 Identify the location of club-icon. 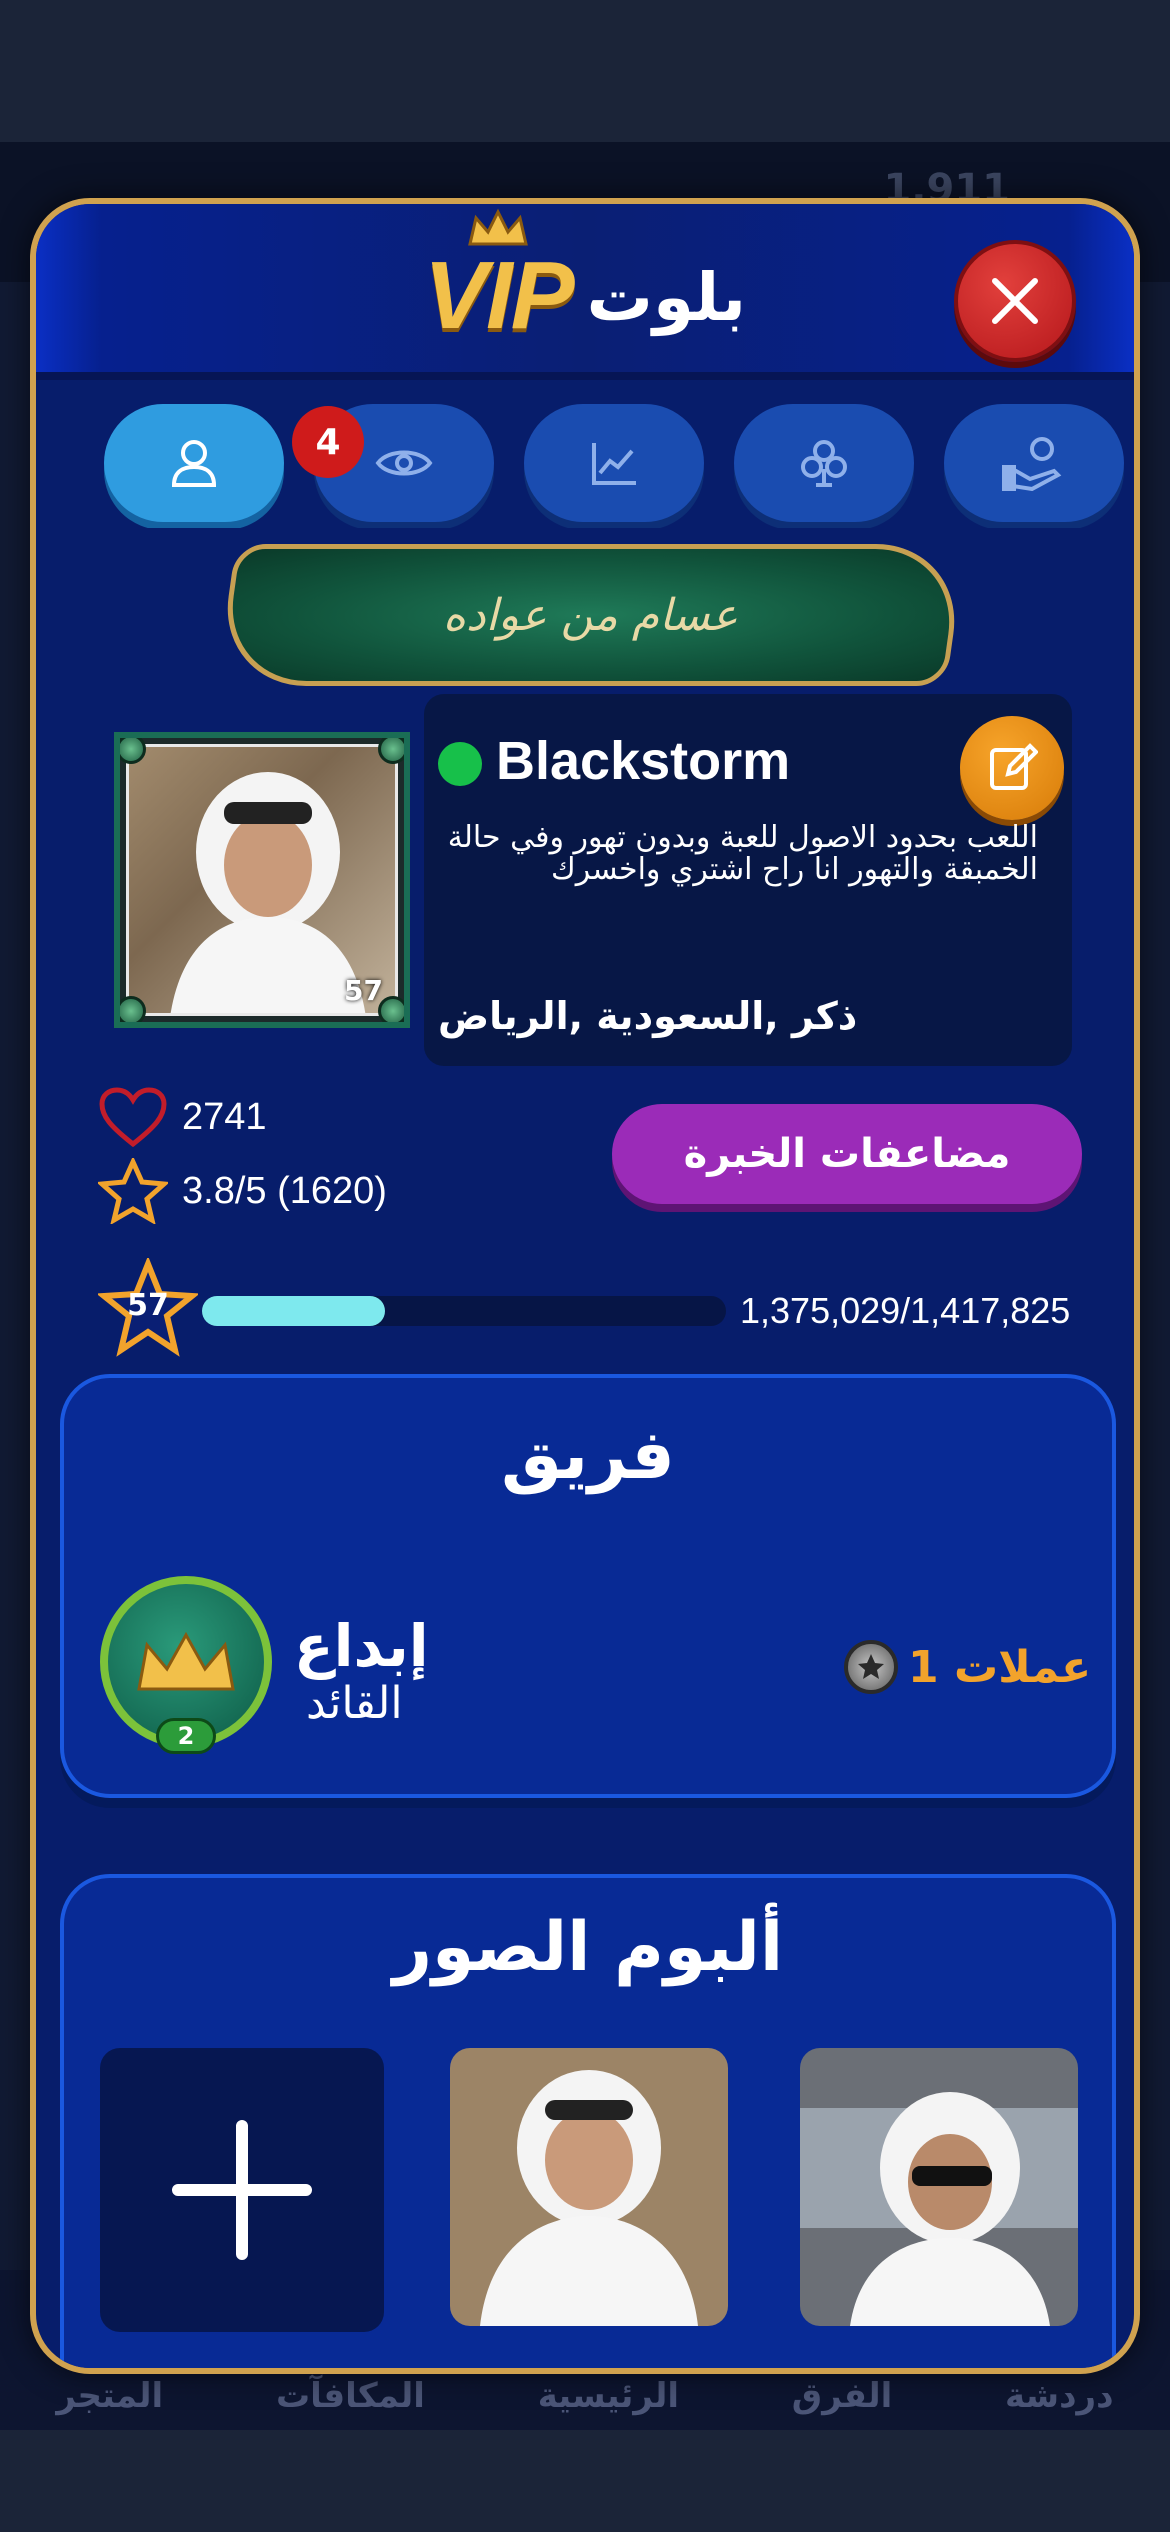
(824, 463).